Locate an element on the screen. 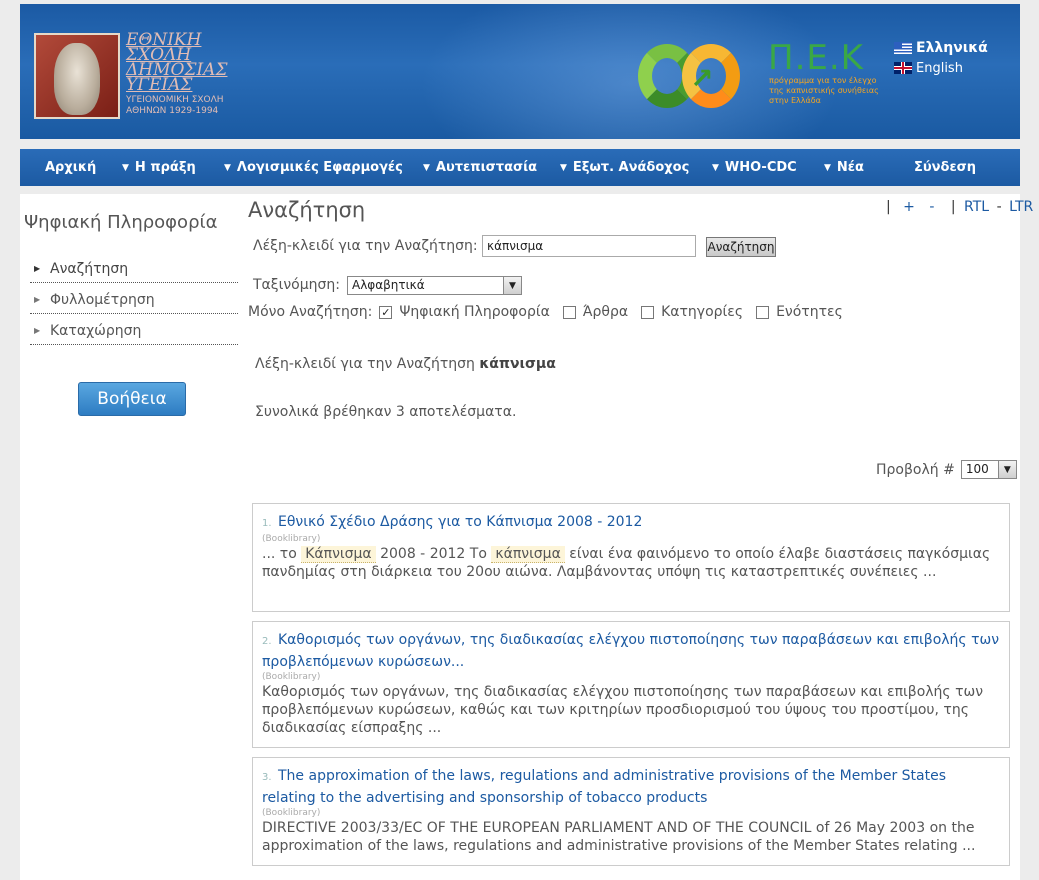 The image size is (1039, 880). text-direction-links: | + - | RTL - LTR is located at coordinates (959, 207).